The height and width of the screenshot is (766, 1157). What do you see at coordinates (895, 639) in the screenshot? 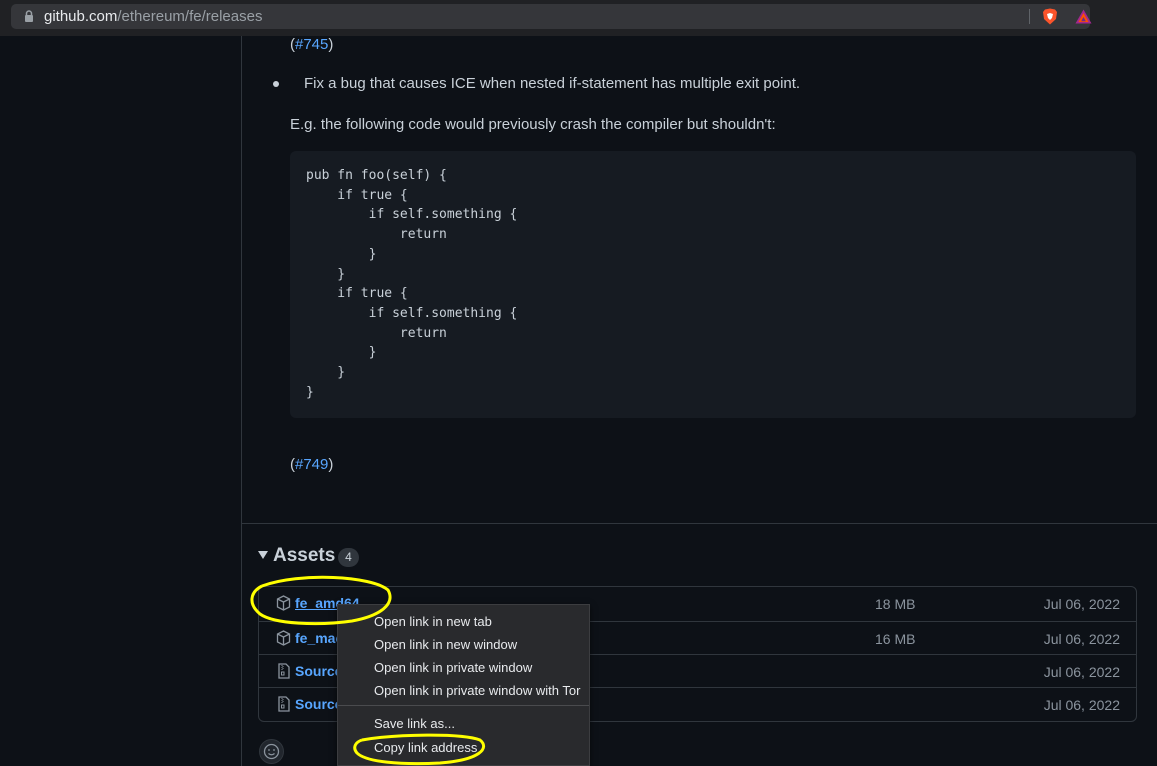
I see `asset-size: 16 MB` at bounding box center [895, 639].